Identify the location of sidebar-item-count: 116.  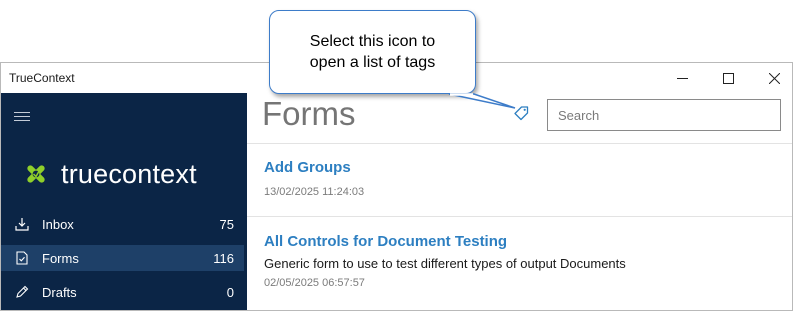
(223, 258).